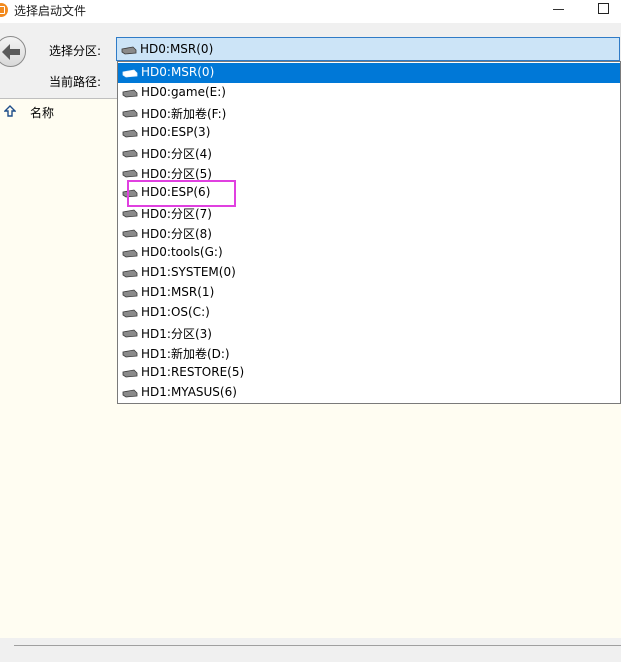 Image resolution: width=621 pixels, height=662 pixels. Describe the element at coordinates (178, 72) in the screenshot. I see `dropdown-option-label: HD0:MSR(0)` at that location.